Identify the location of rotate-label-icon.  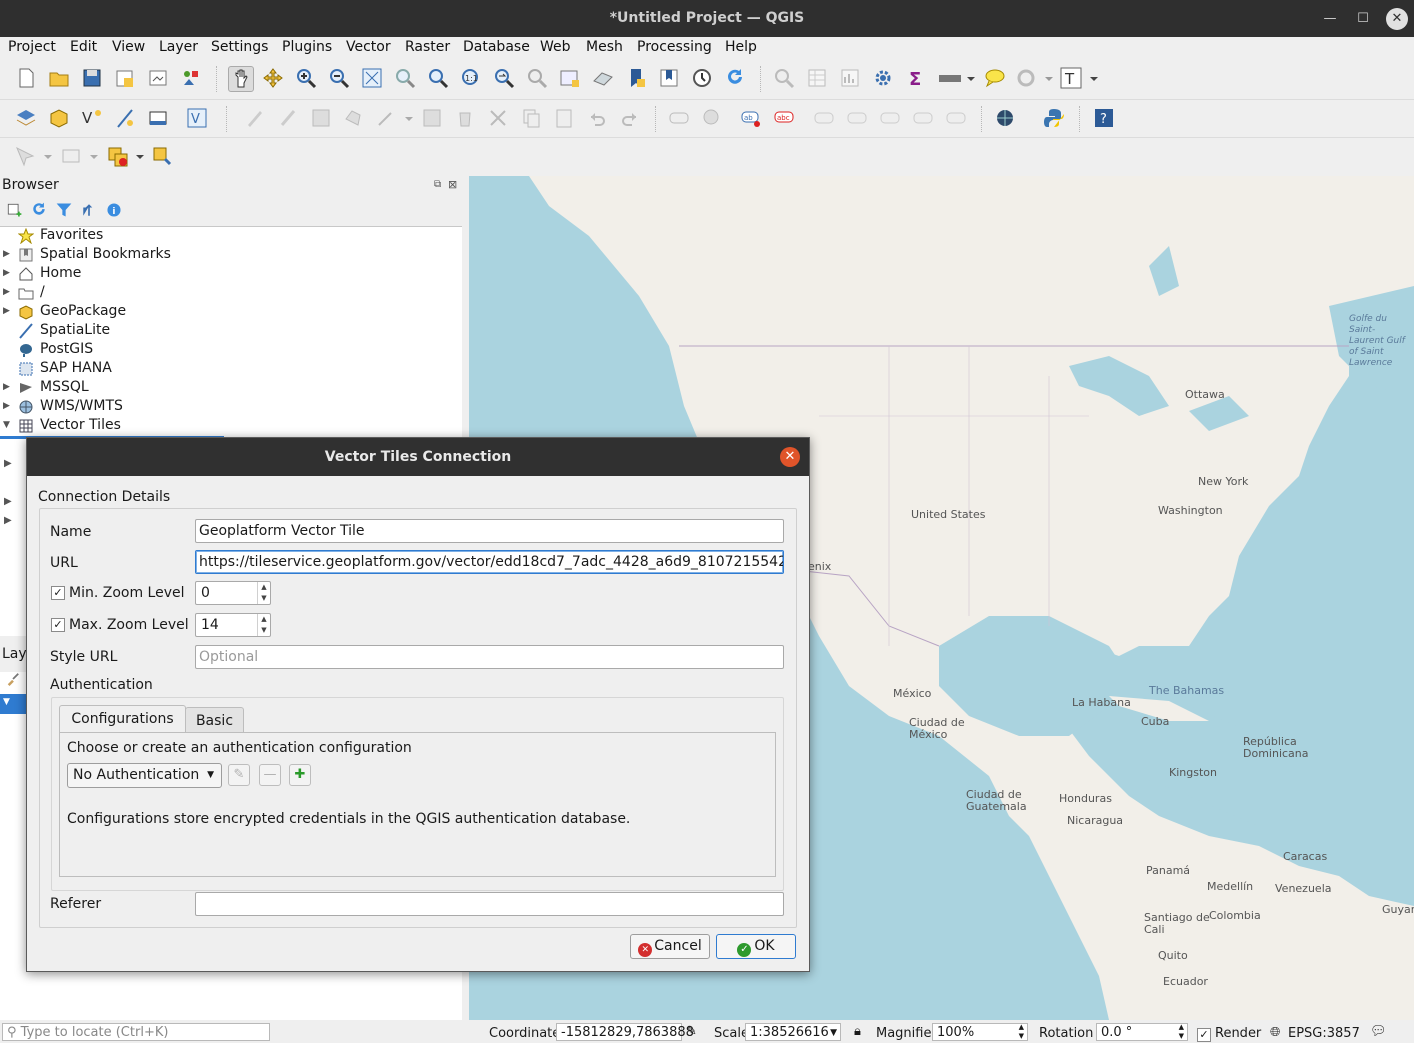
(890, 118).